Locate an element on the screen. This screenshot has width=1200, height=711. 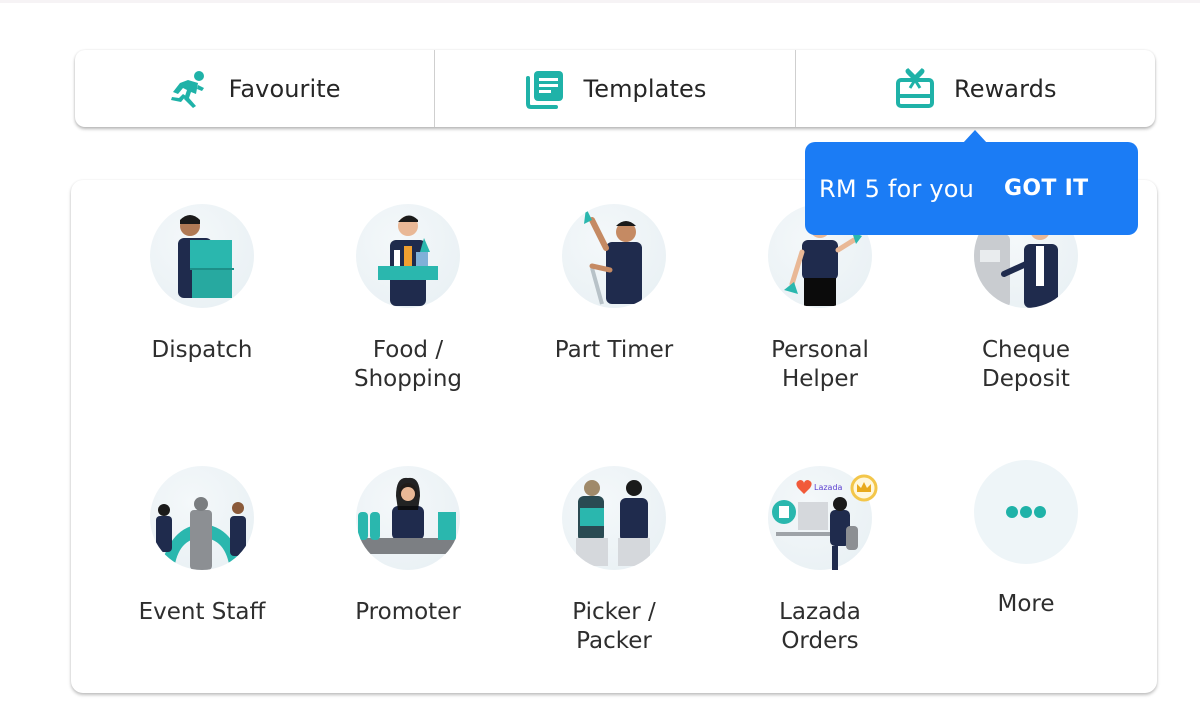
top-divider is located at coordinates (600, 1).